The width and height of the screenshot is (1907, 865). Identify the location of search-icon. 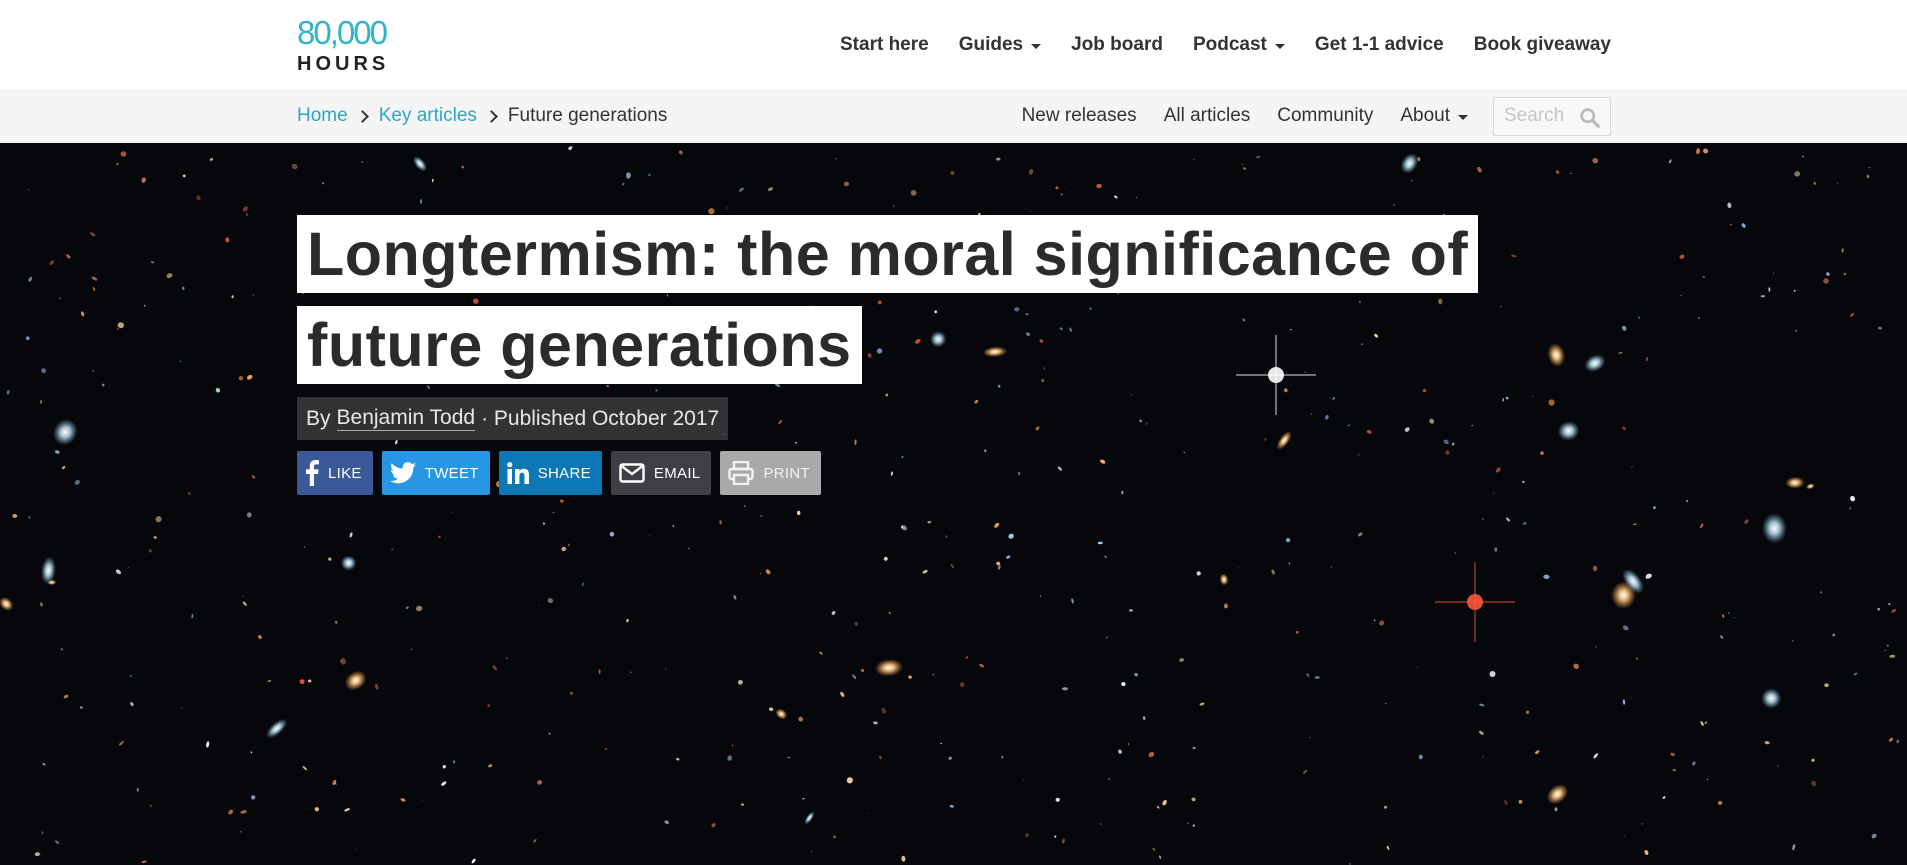
(1589, 117).